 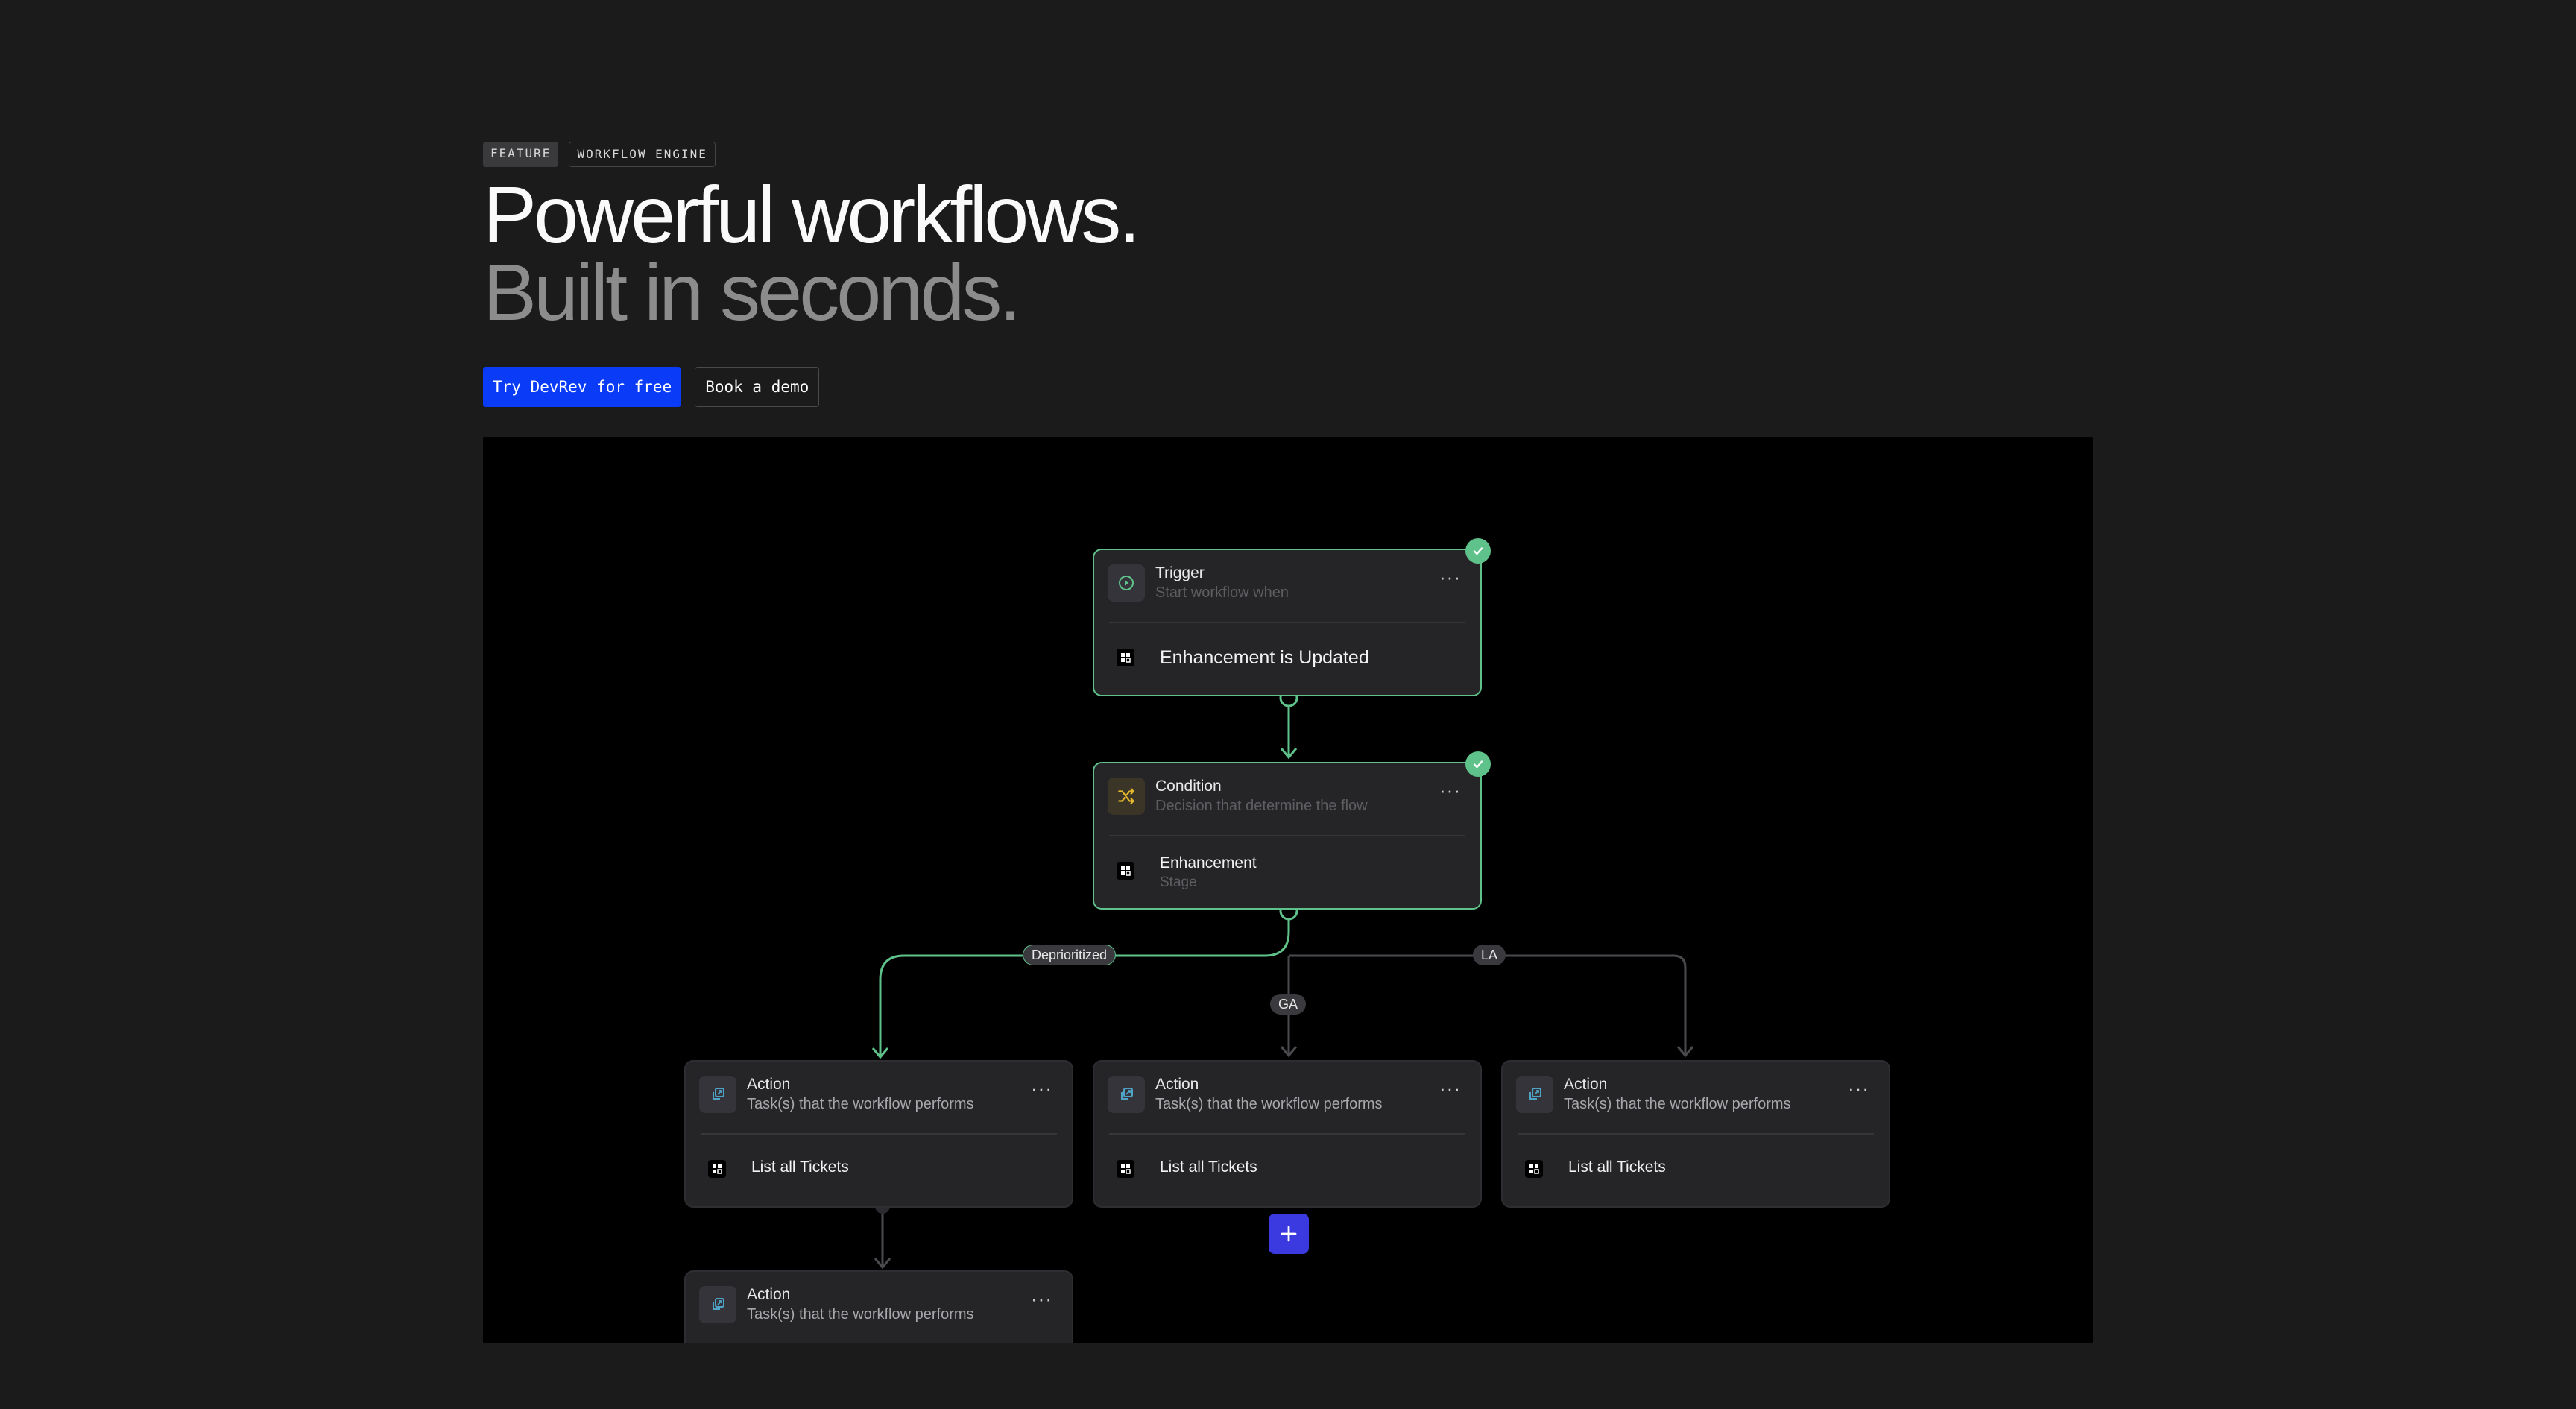 I want to click on la-connector, so click(x=1488, y=1005).